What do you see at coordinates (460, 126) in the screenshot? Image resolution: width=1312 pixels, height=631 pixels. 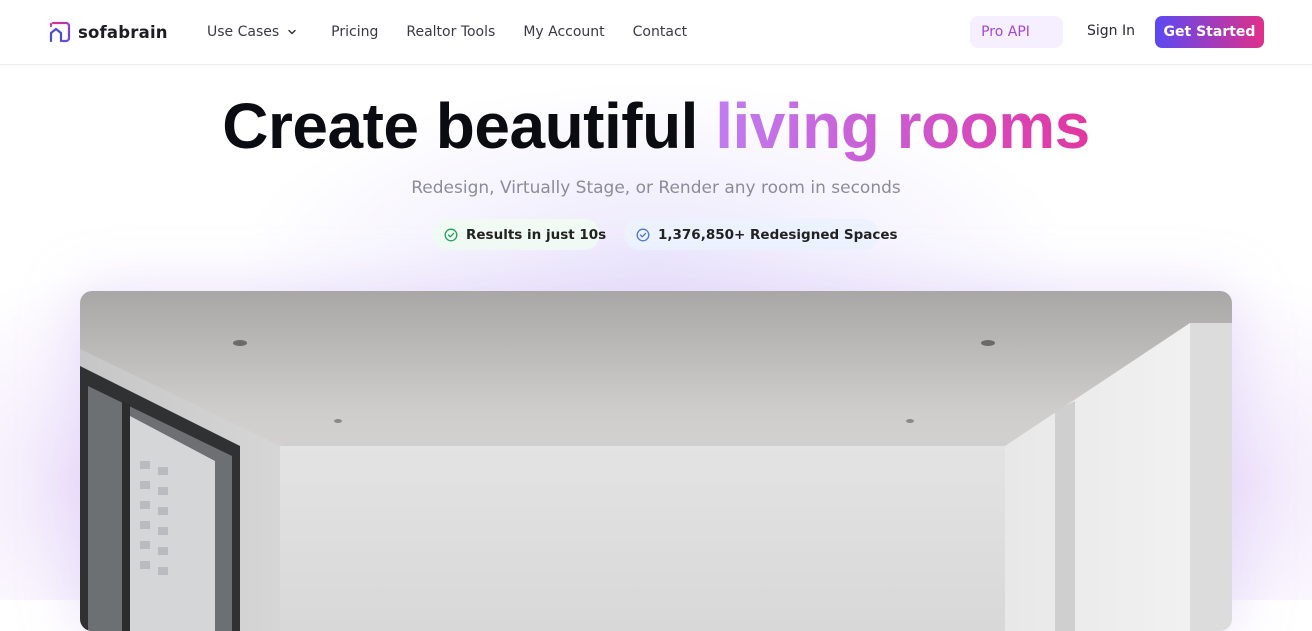 I see `hero-title-plain: Create beautiful` at bounding box center [460, 126].